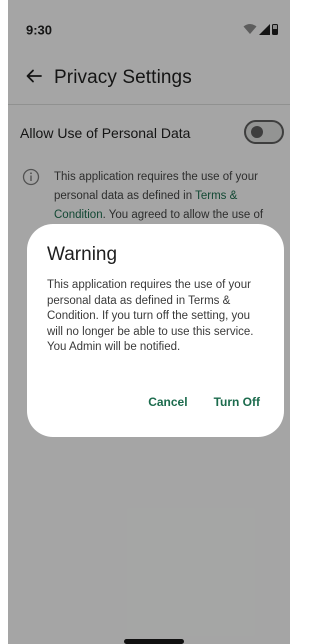  What do you see at coordinates (237, 402) in the screenshot?
I see `turn-off-button: Turn Off` at bounding box center [237, 402].